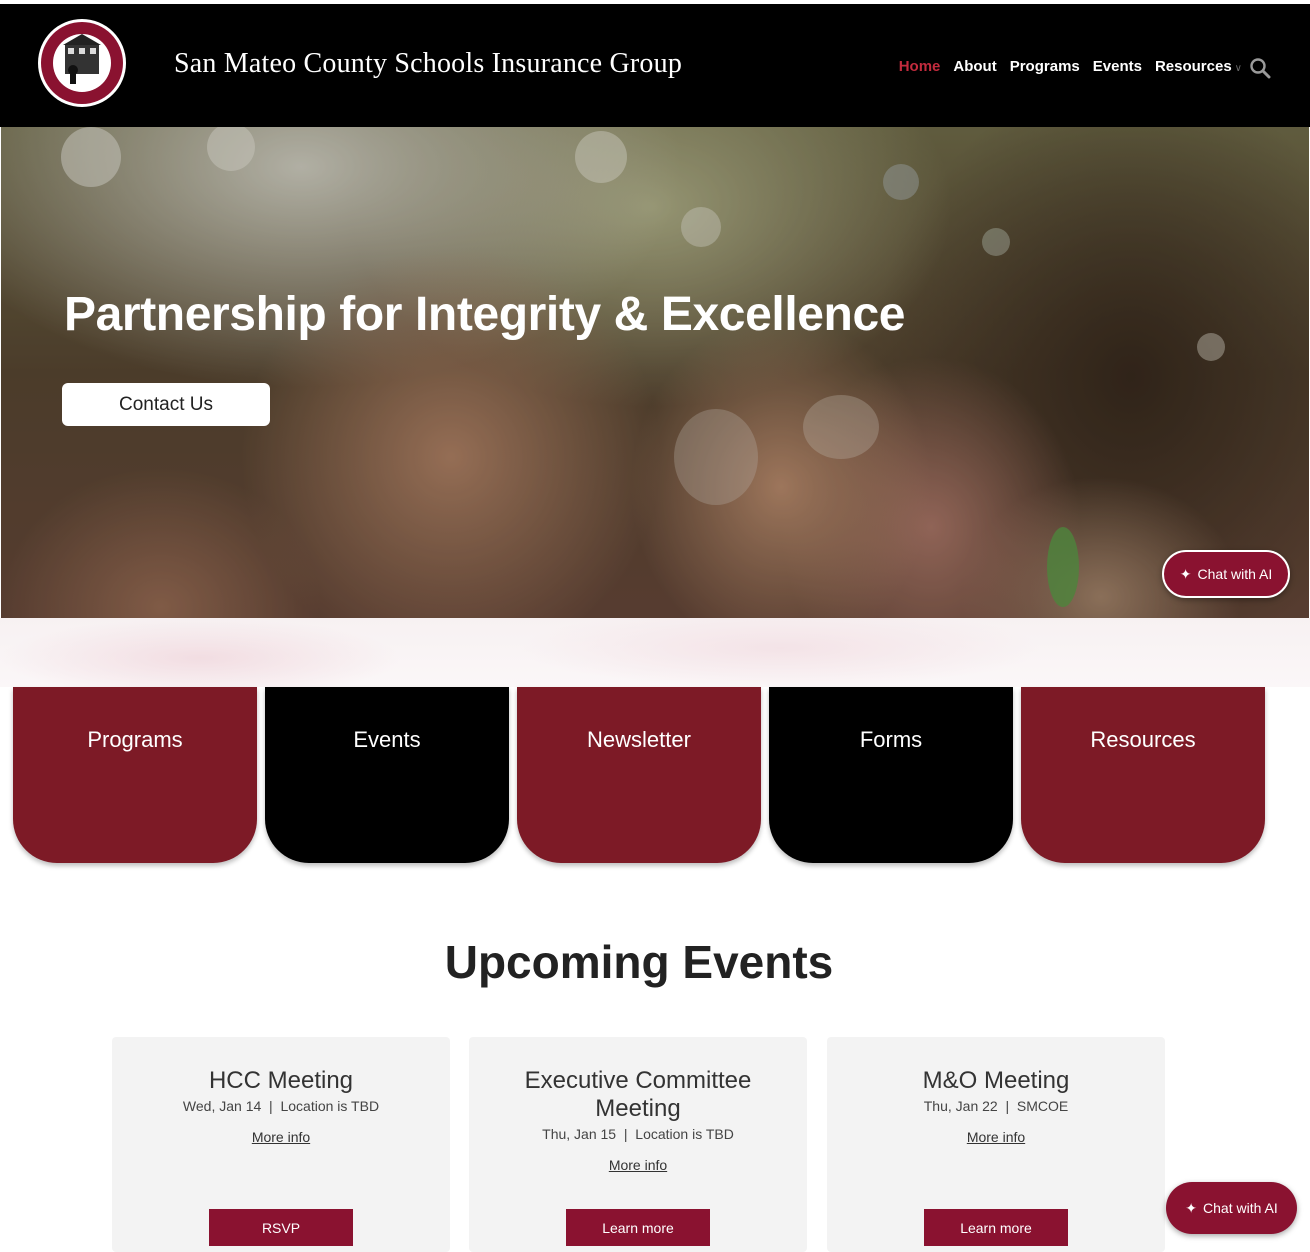 The width and height of the screenshot is (1310, 1252). Describe the element at coordinates (960, 1106) in the screenshot. I see `event-date: Thu, Jan 22` at that location.